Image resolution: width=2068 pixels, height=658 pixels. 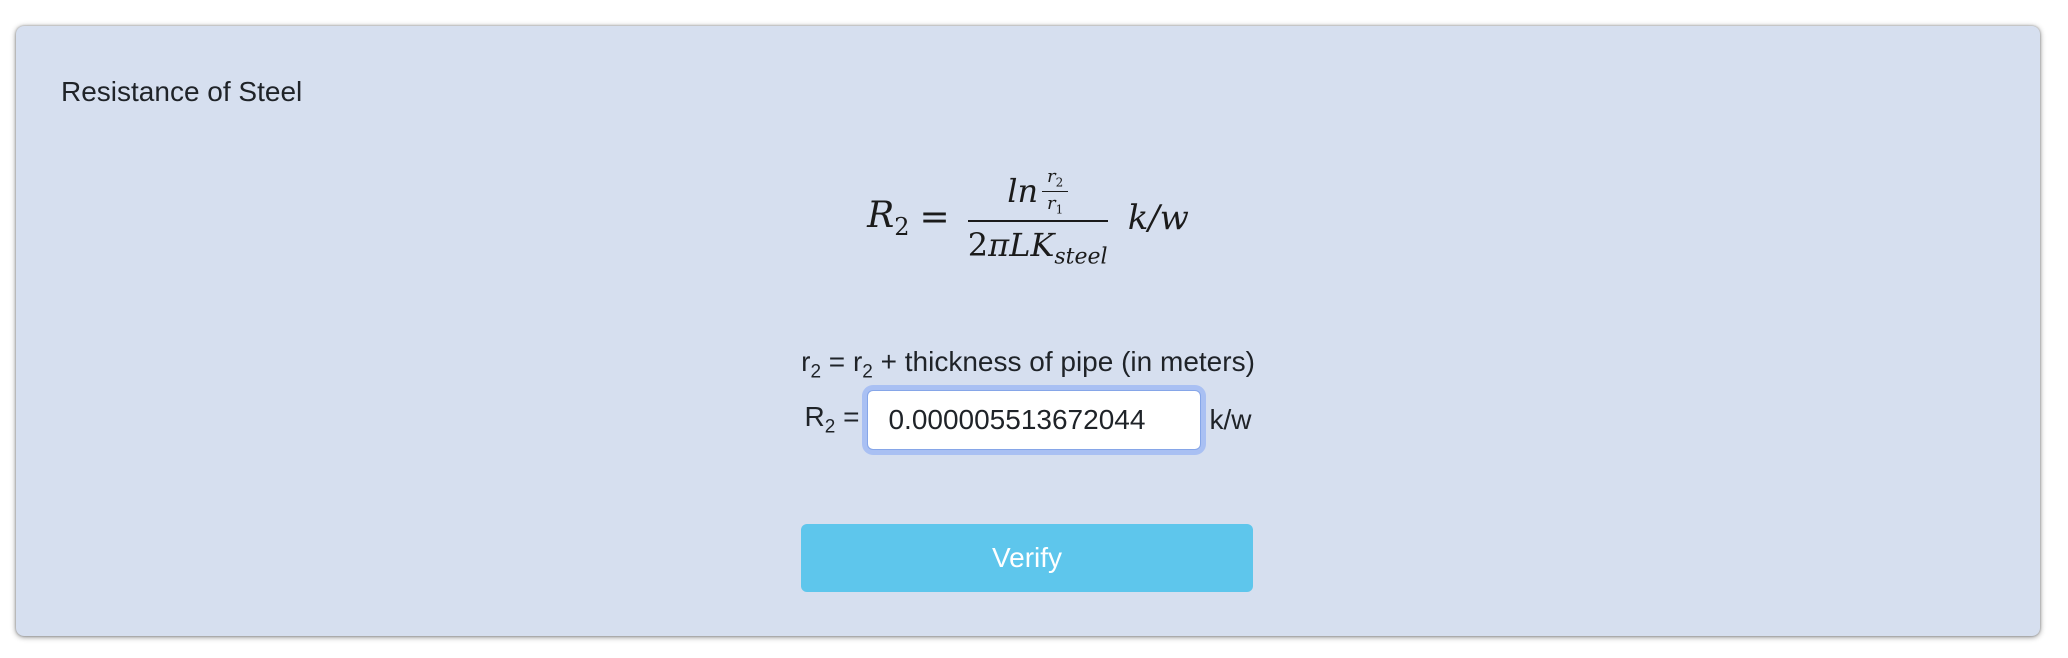 What do you see at coordinates (857, 361) in the screenshot?
I see `note-right-var: r` at bounding box center [857, 361].